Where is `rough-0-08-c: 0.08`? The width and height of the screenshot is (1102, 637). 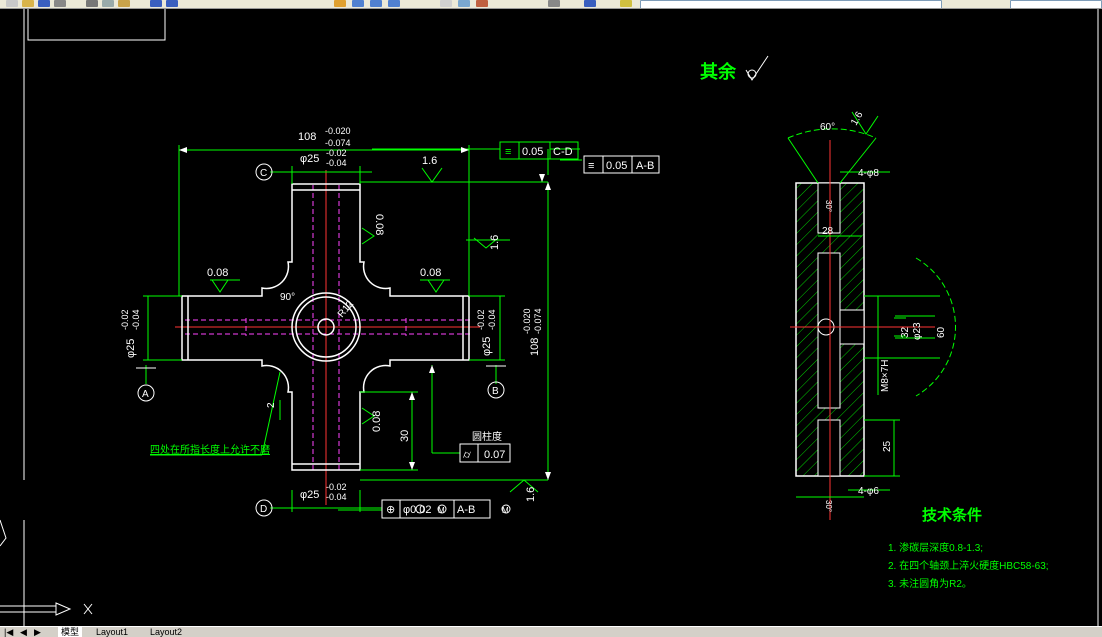
rough-0-08-c: 0.08 is located at coordinates (379, 224).